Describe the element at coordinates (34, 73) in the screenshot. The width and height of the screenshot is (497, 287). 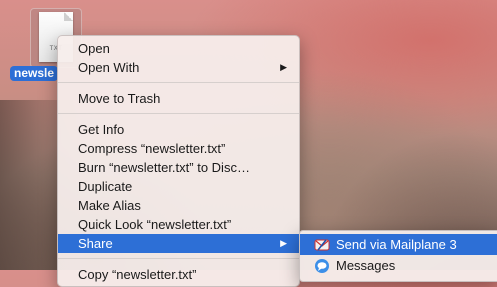
I see `file-name-label: newsle` at that location.